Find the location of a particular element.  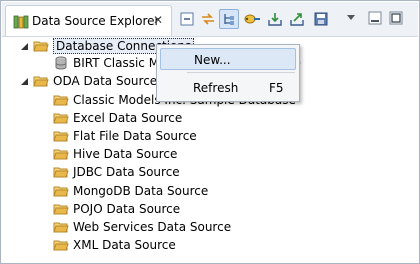

tree-node-label: POJO Data Source is located at coordinates (127, 209).